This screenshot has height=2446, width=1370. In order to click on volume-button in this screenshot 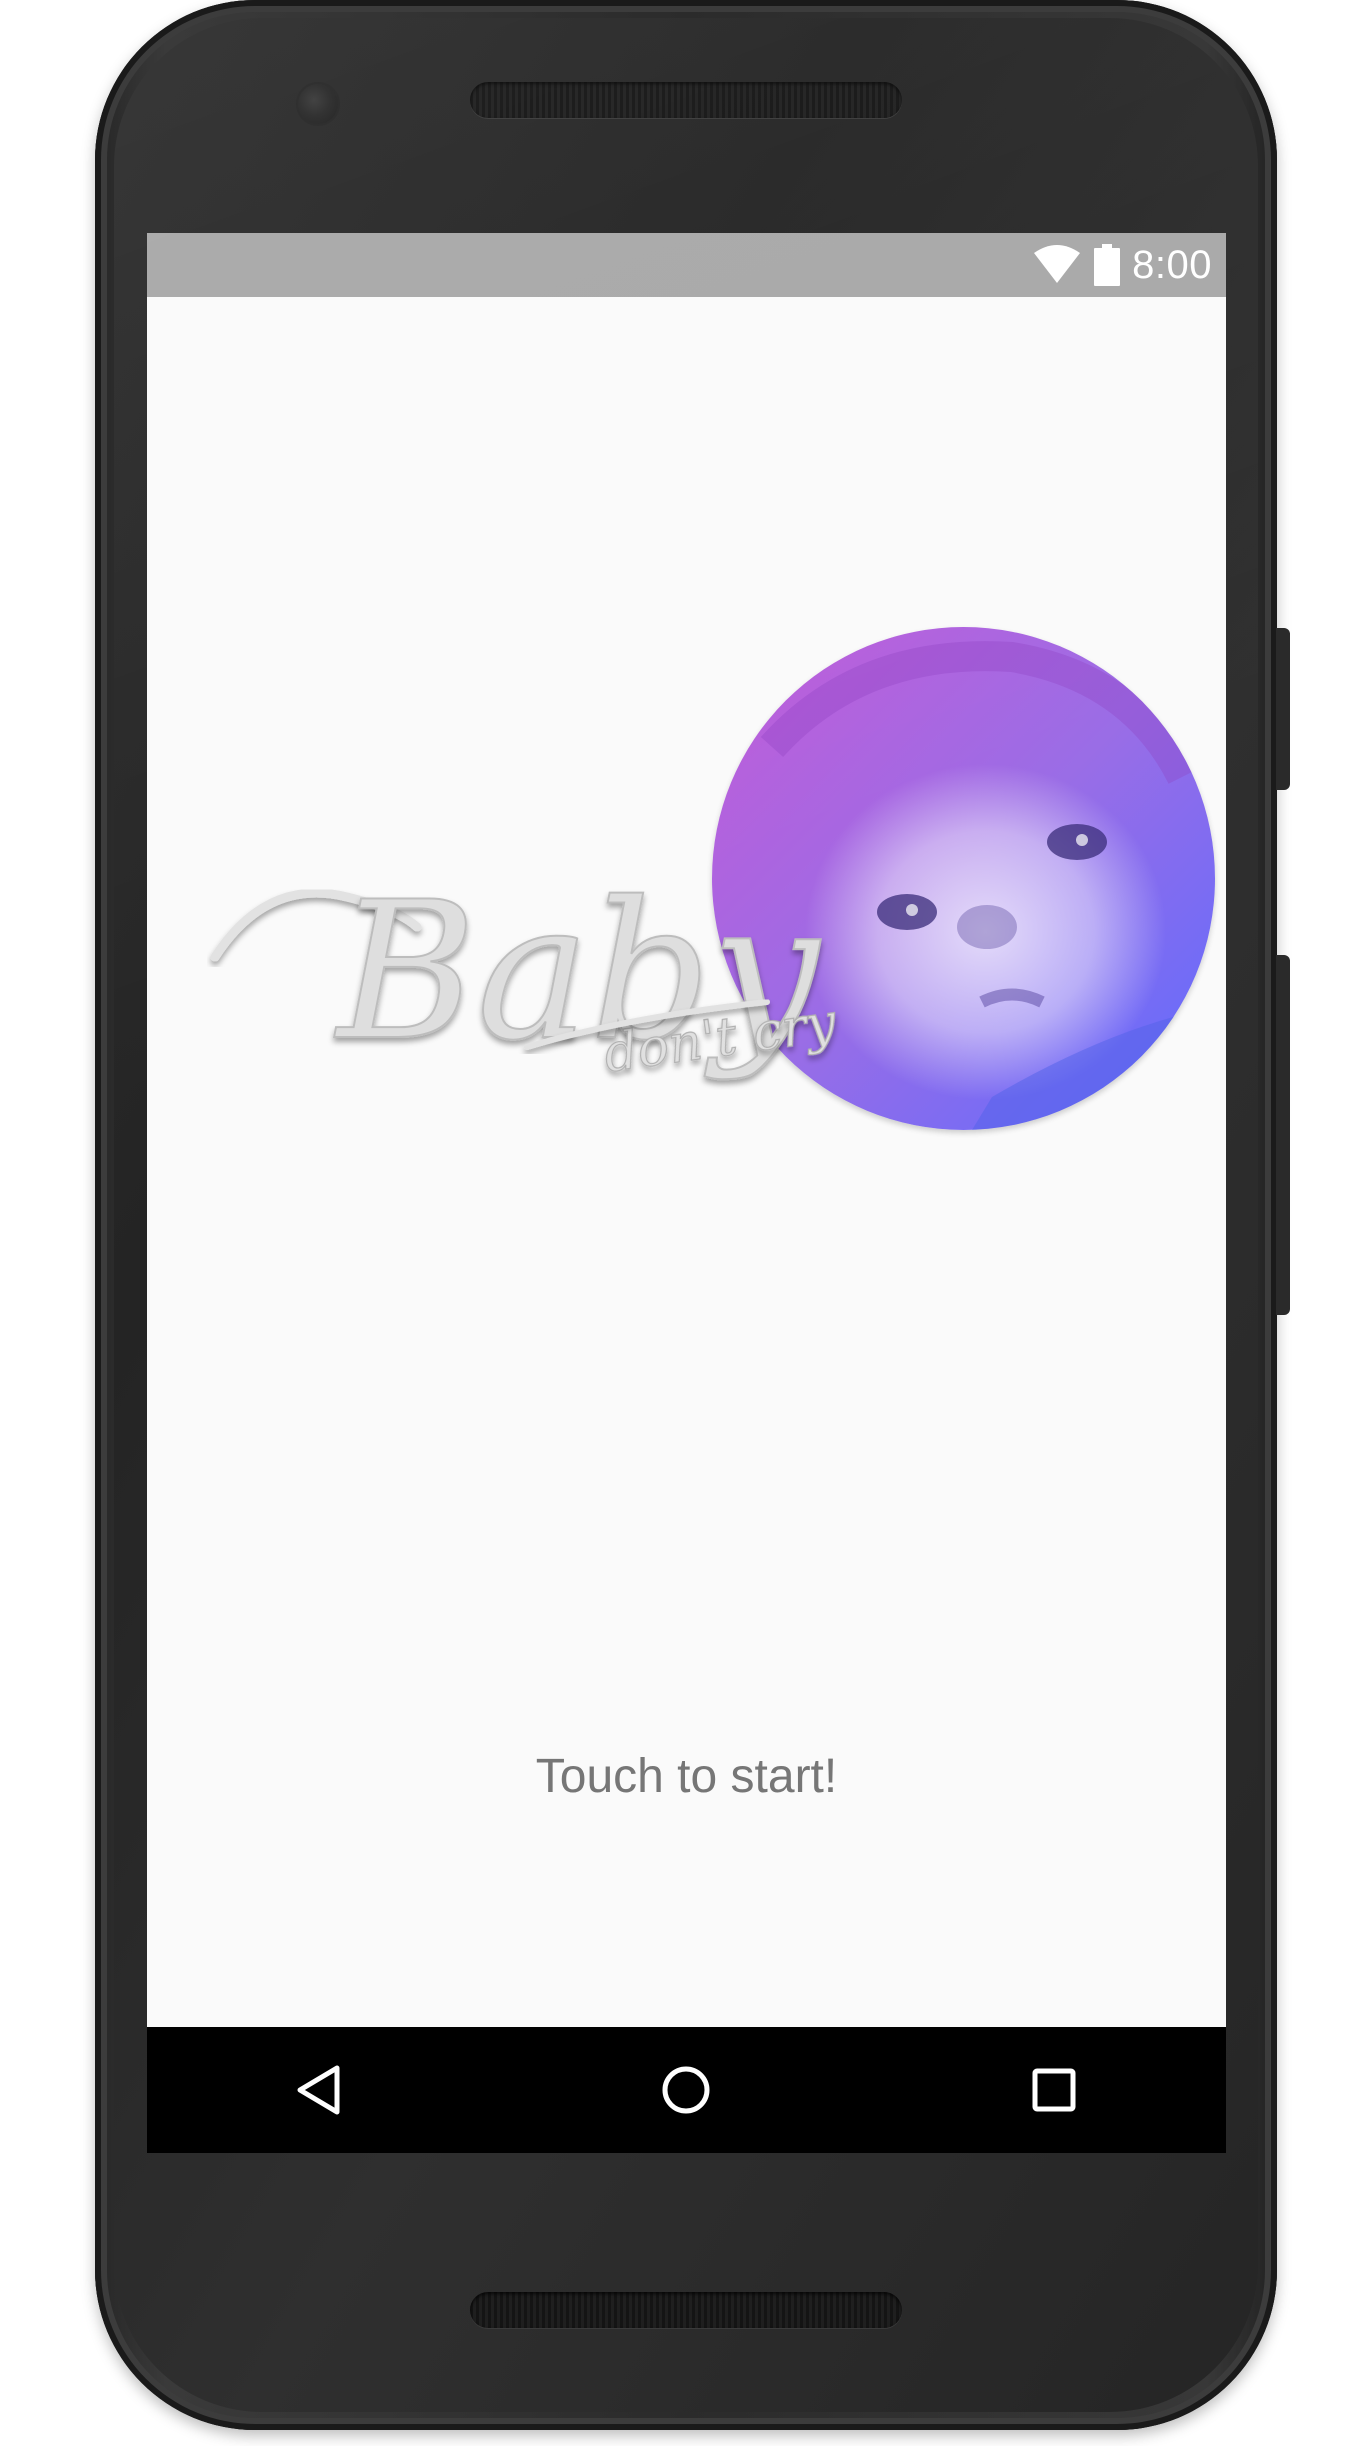, I will do `click(1283, 1135)`.